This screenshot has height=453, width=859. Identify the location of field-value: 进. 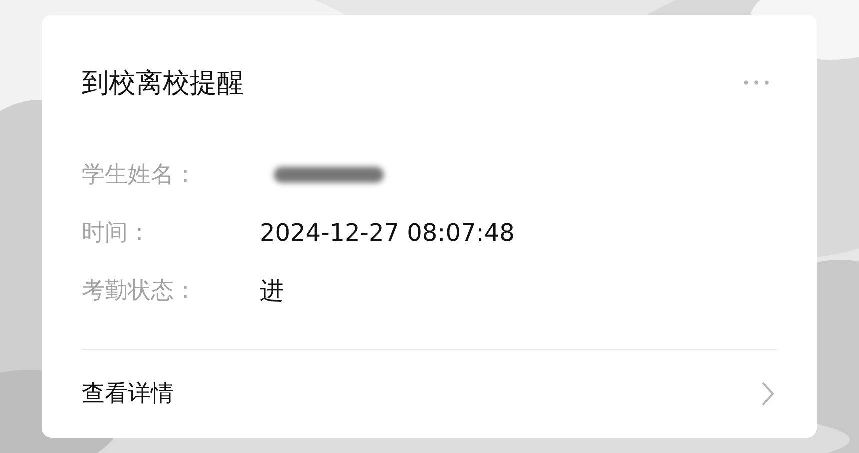
(272, 291).